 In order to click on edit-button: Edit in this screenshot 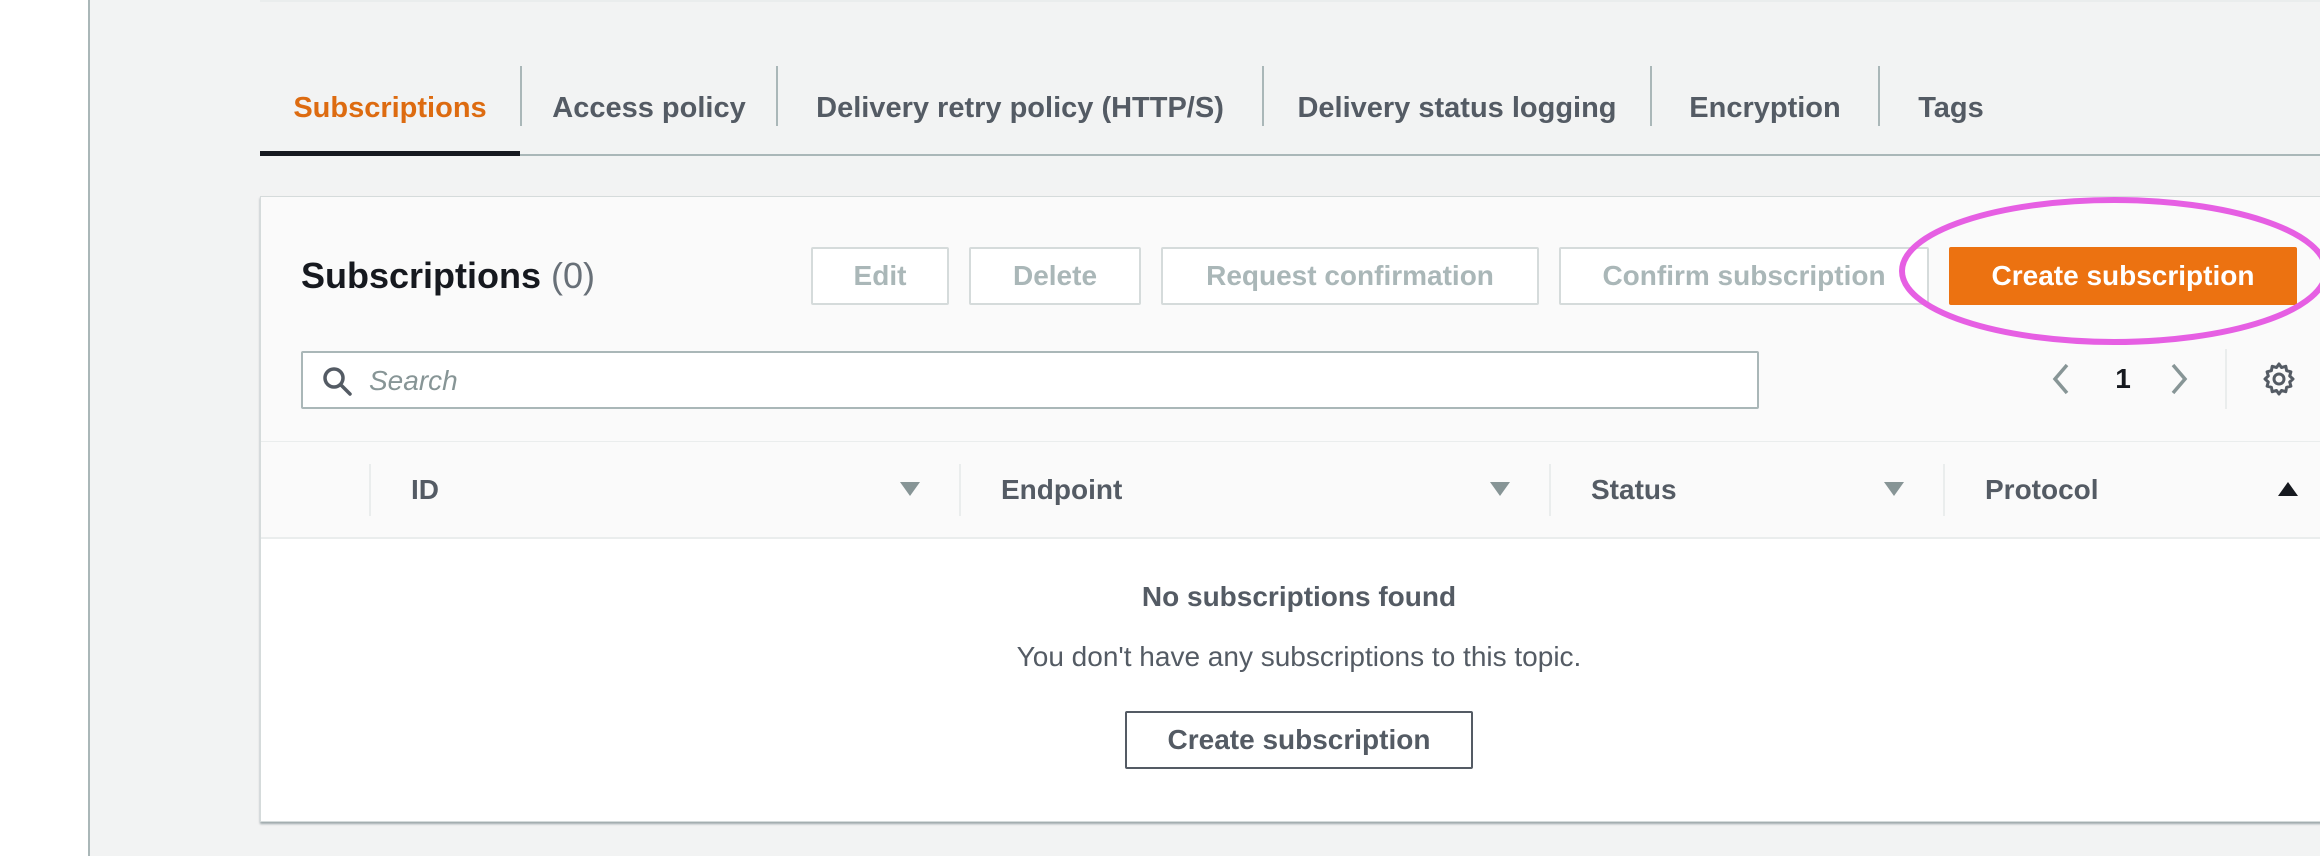, I will do `click(880, 276)`.